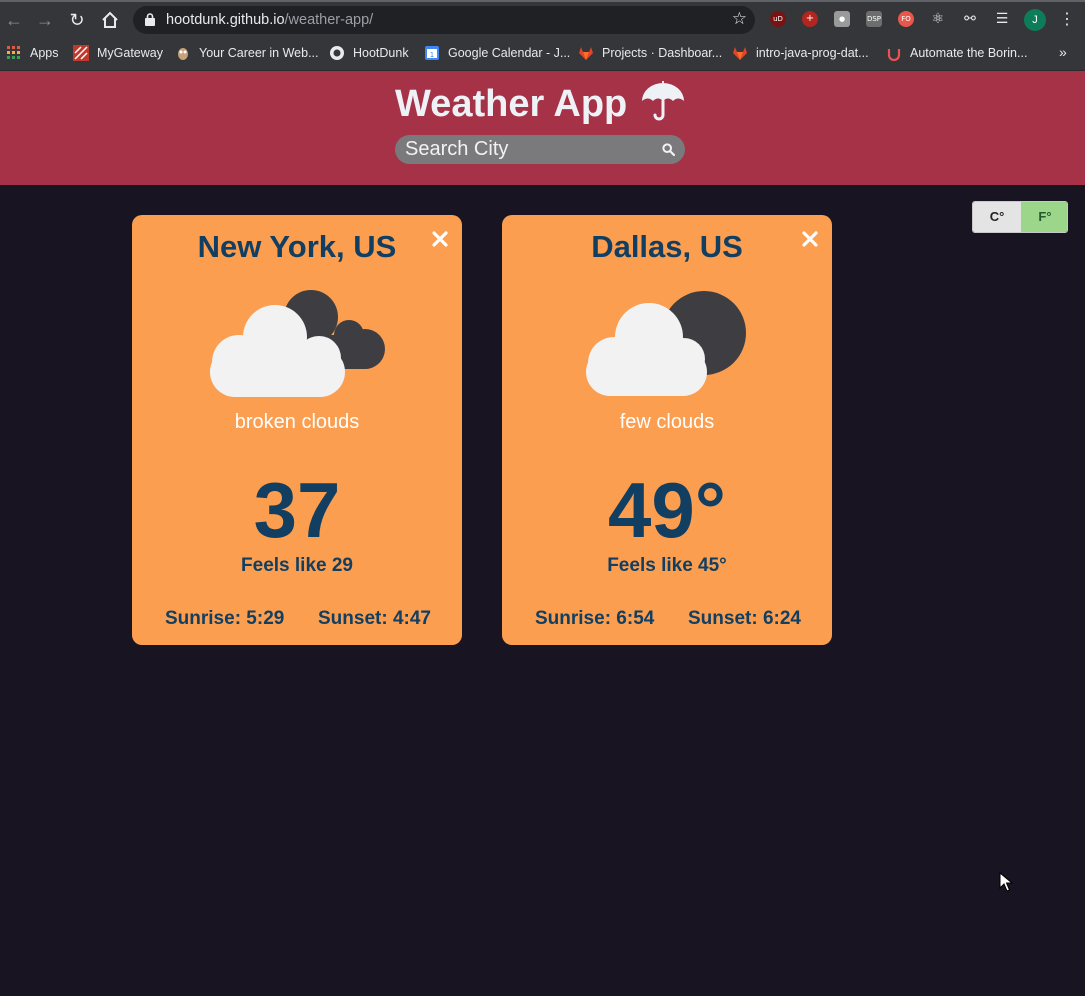 Image resolution: width=1085 pixels, height=996 pixels. What do you see at coordinates (874, 19) in the screenshot?
I see `dsp-extension-icon: DSP` at bounding box center [874, 19].